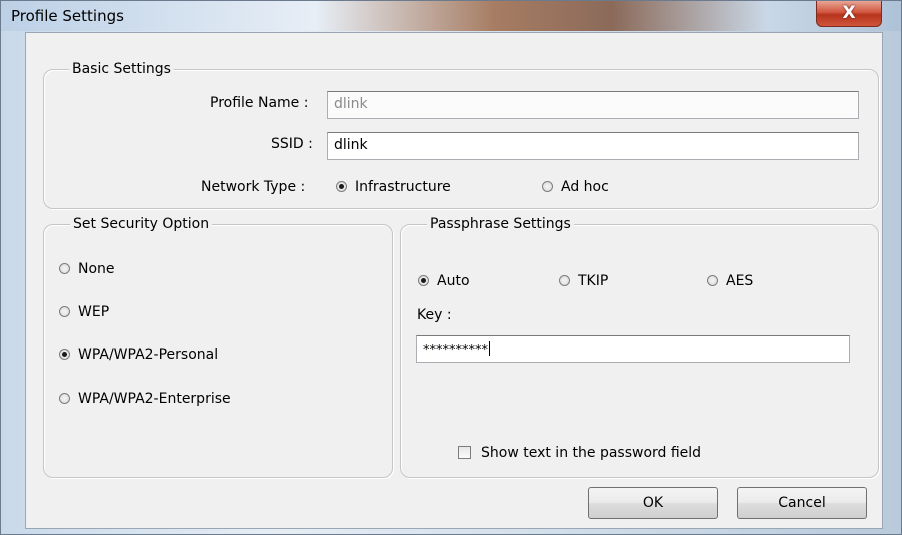  I want to click on ok-button: OK, so click(653, 503).